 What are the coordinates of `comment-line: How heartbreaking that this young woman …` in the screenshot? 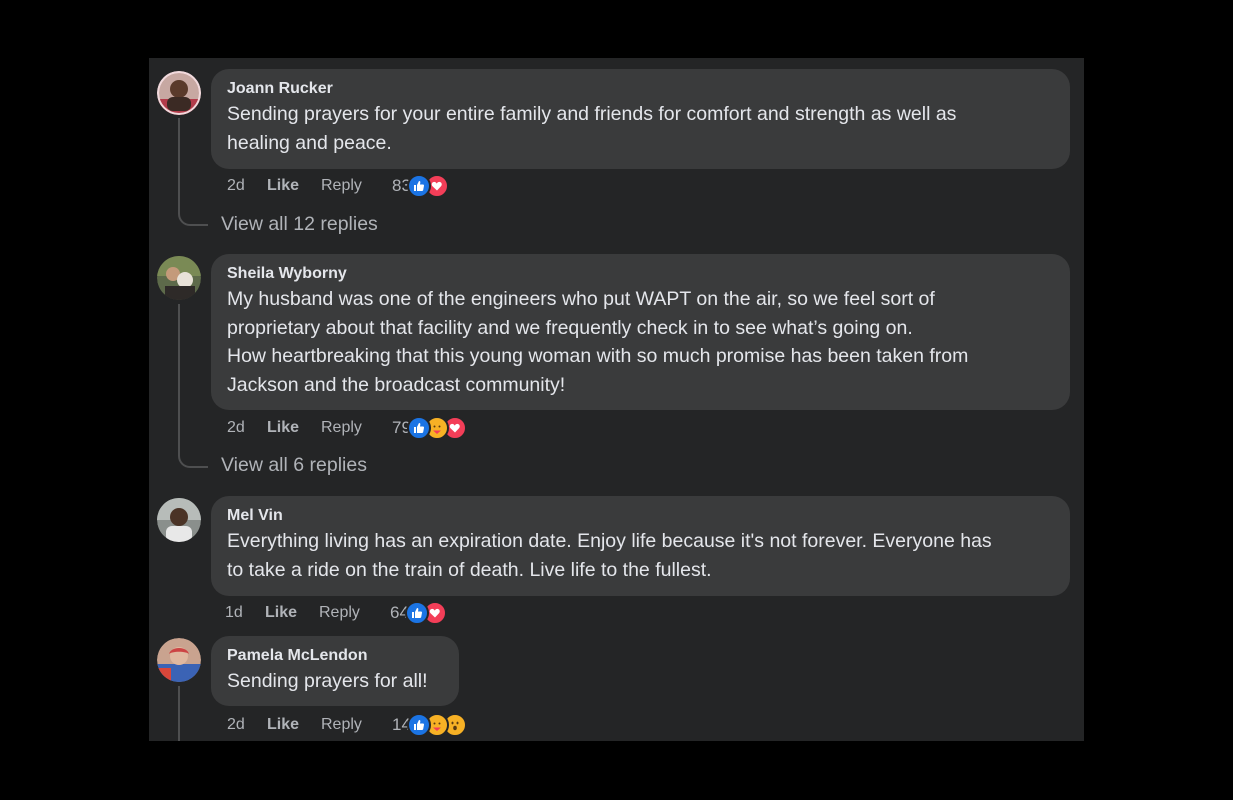 It's located at (598, 356).